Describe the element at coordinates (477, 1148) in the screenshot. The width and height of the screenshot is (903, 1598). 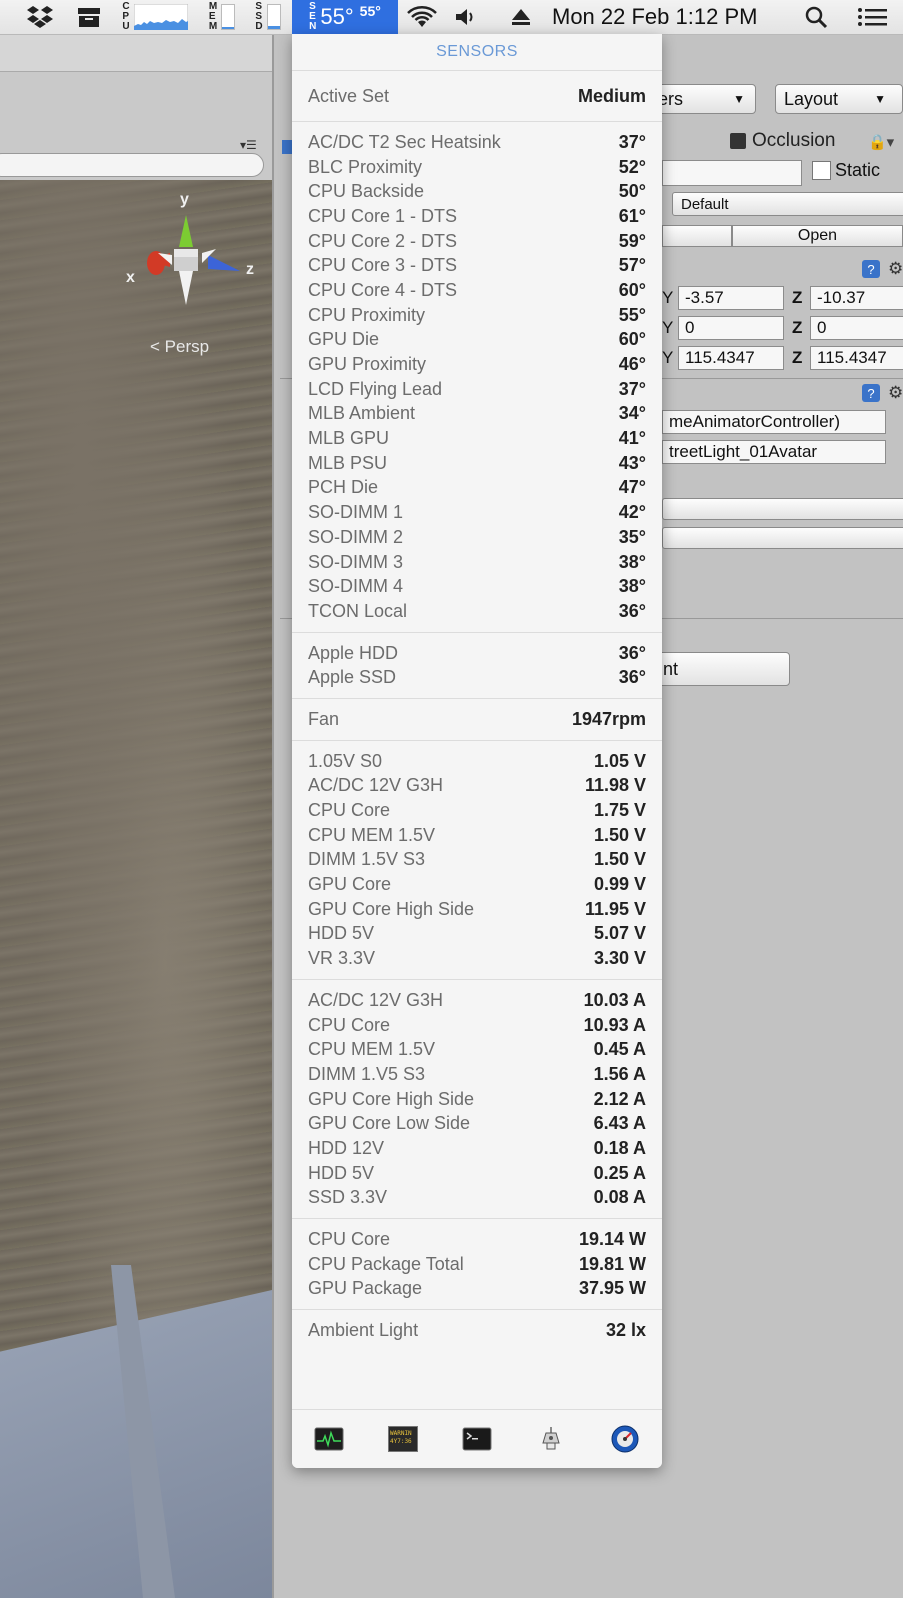
I see `current-sensor-row: HDD 12V 0.18 A` at that location.